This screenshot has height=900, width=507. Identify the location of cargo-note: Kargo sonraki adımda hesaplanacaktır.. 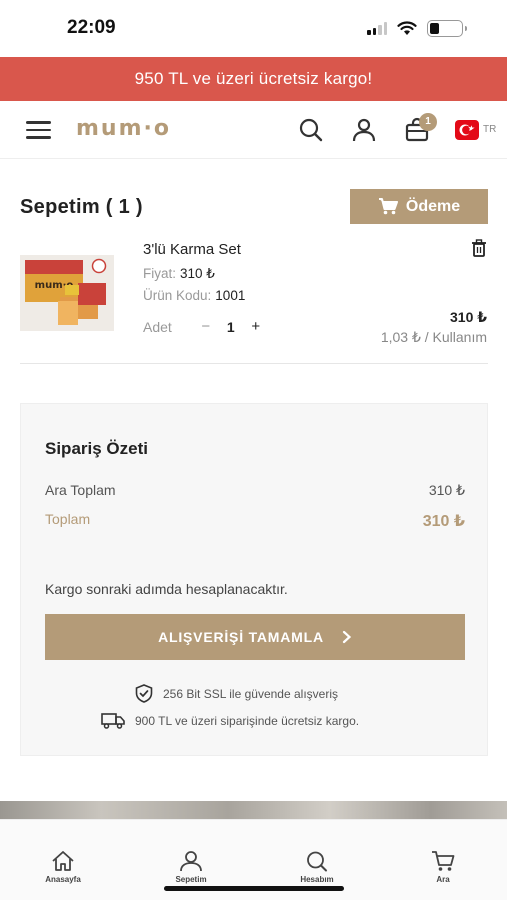
(166, 589).